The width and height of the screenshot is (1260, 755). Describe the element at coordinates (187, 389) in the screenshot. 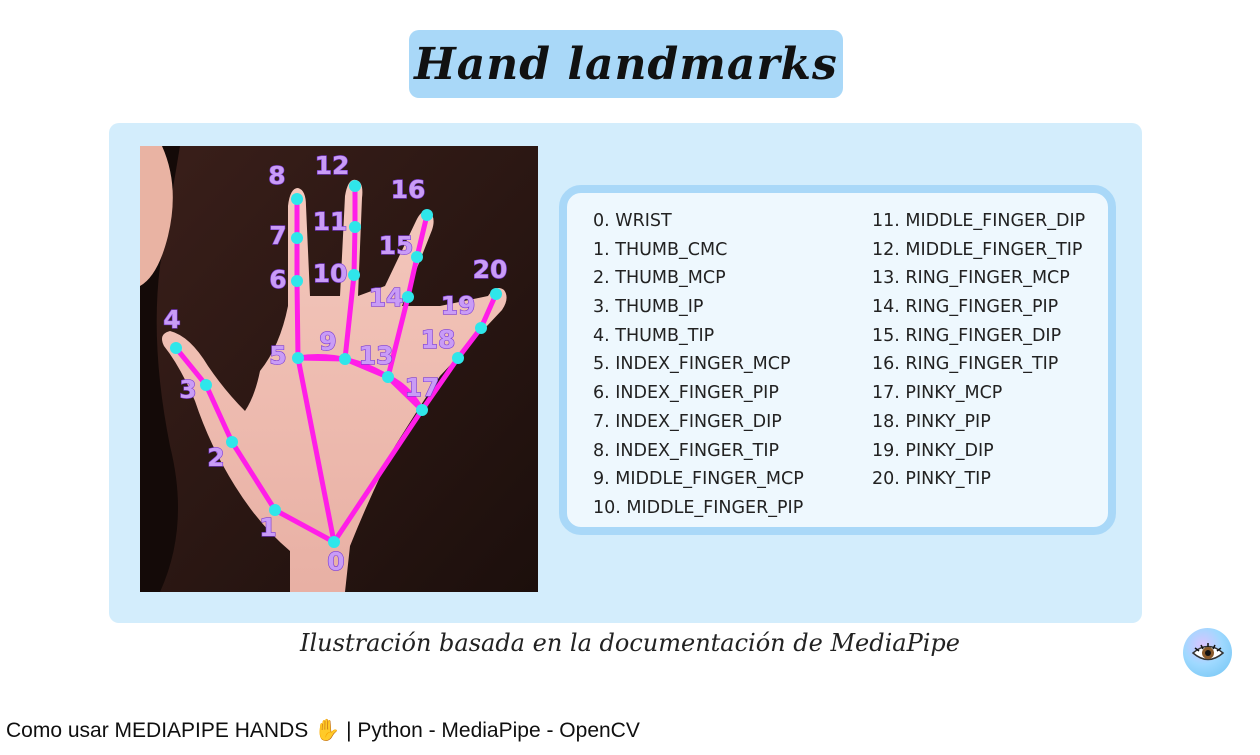

I see `landmark-number: 3` at that location.